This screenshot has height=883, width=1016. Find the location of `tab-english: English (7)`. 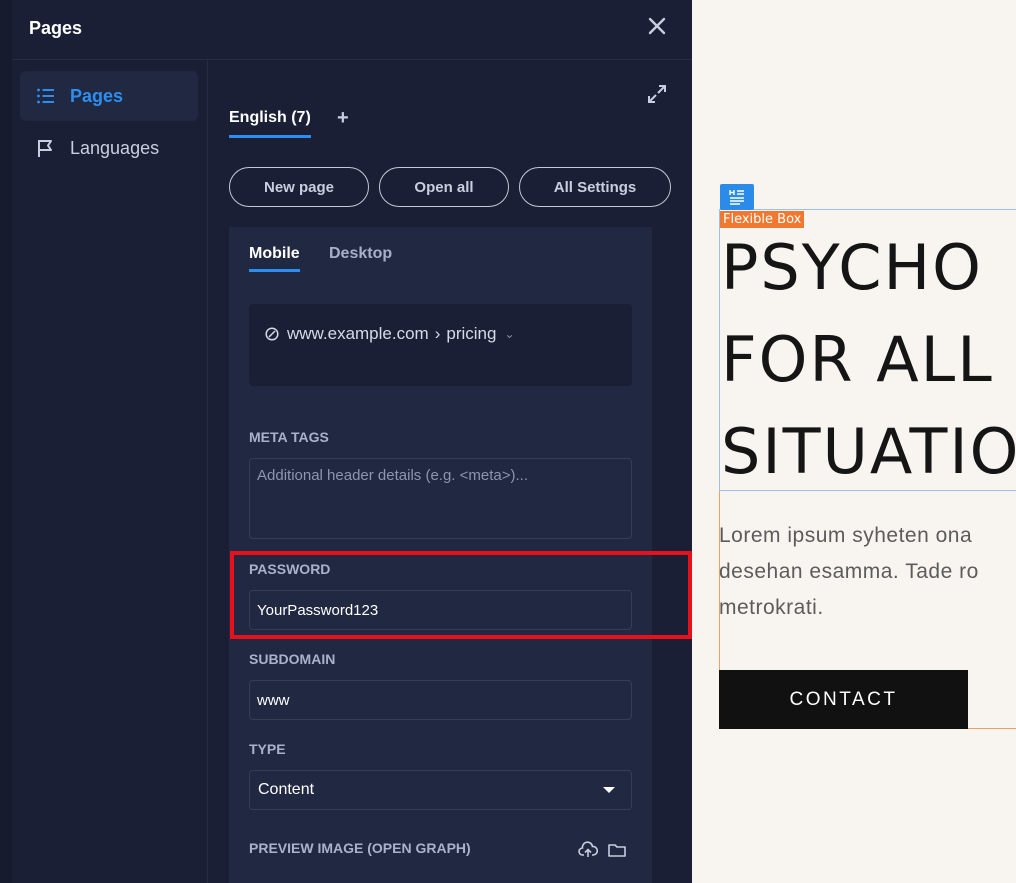

tab-english: English (7) is located at coordinates (270, 123).